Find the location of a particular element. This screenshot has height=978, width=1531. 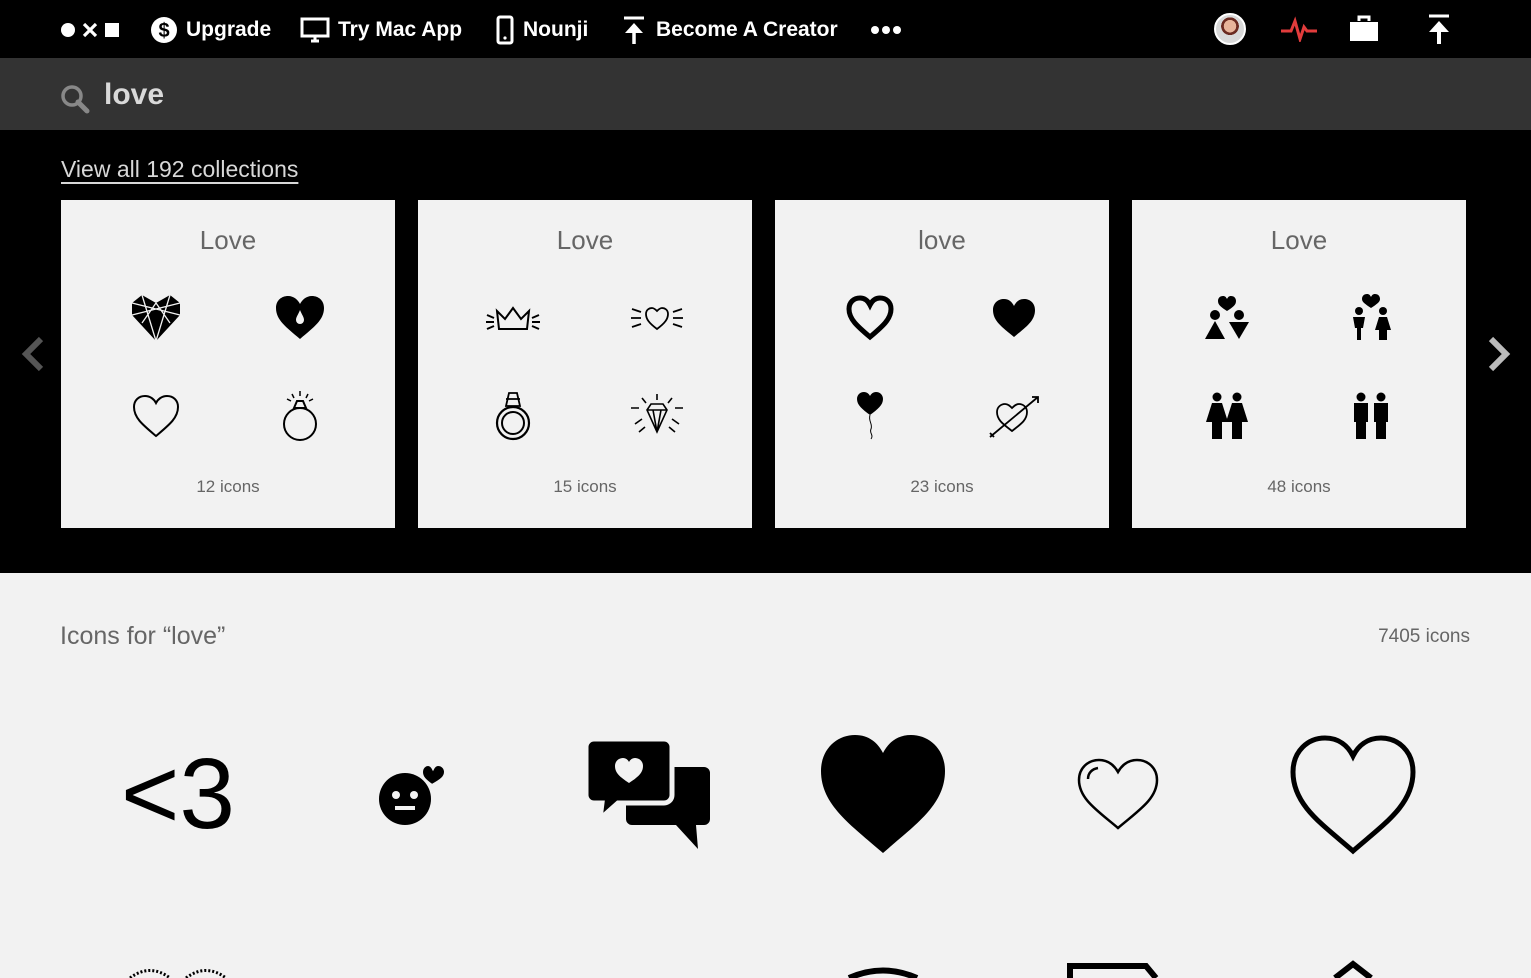

heart-balloon-icon is located at coordinates (870, 416).